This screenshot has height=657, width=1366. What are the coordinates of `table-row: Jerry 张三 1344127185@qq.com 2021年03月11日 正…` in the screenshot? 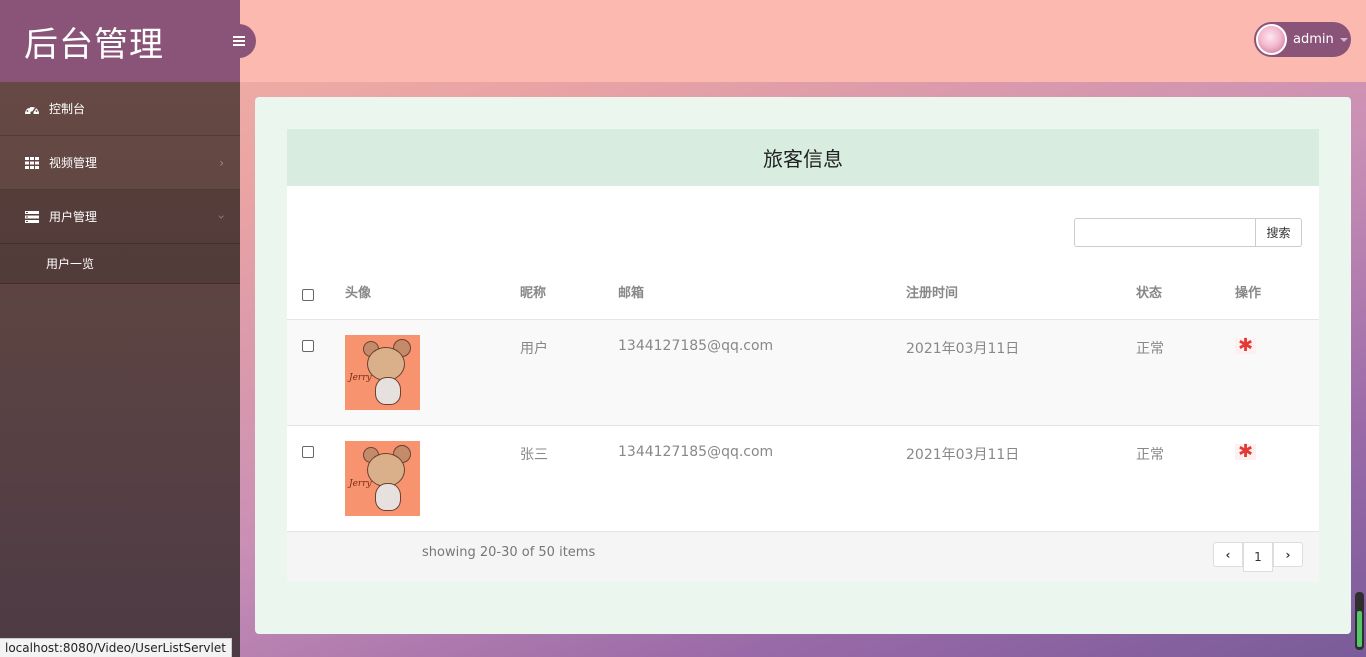 It's located at (803, 478).